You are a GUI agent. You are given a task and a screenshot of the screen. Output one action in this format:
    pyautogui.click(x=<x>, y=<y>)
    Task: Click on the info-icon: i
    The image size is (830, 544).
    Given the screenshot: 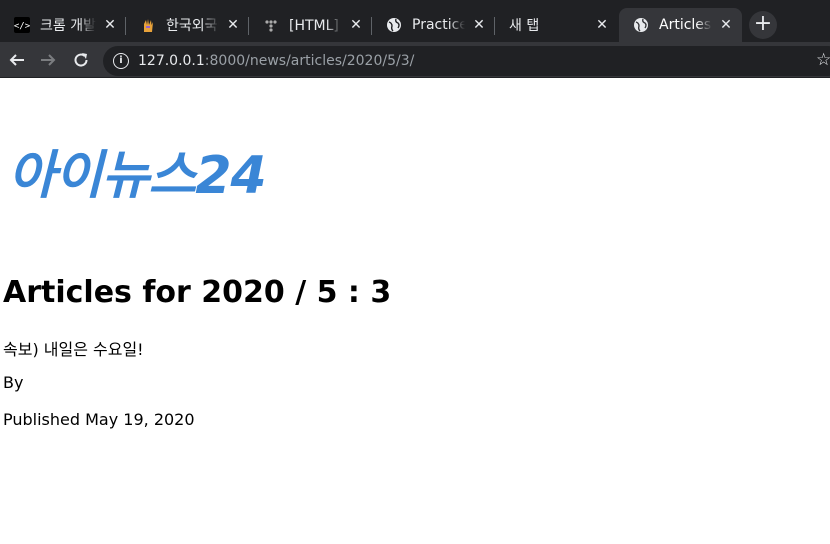 What is the action you would take?
    pyautogui.click(x=121, y=61)
    